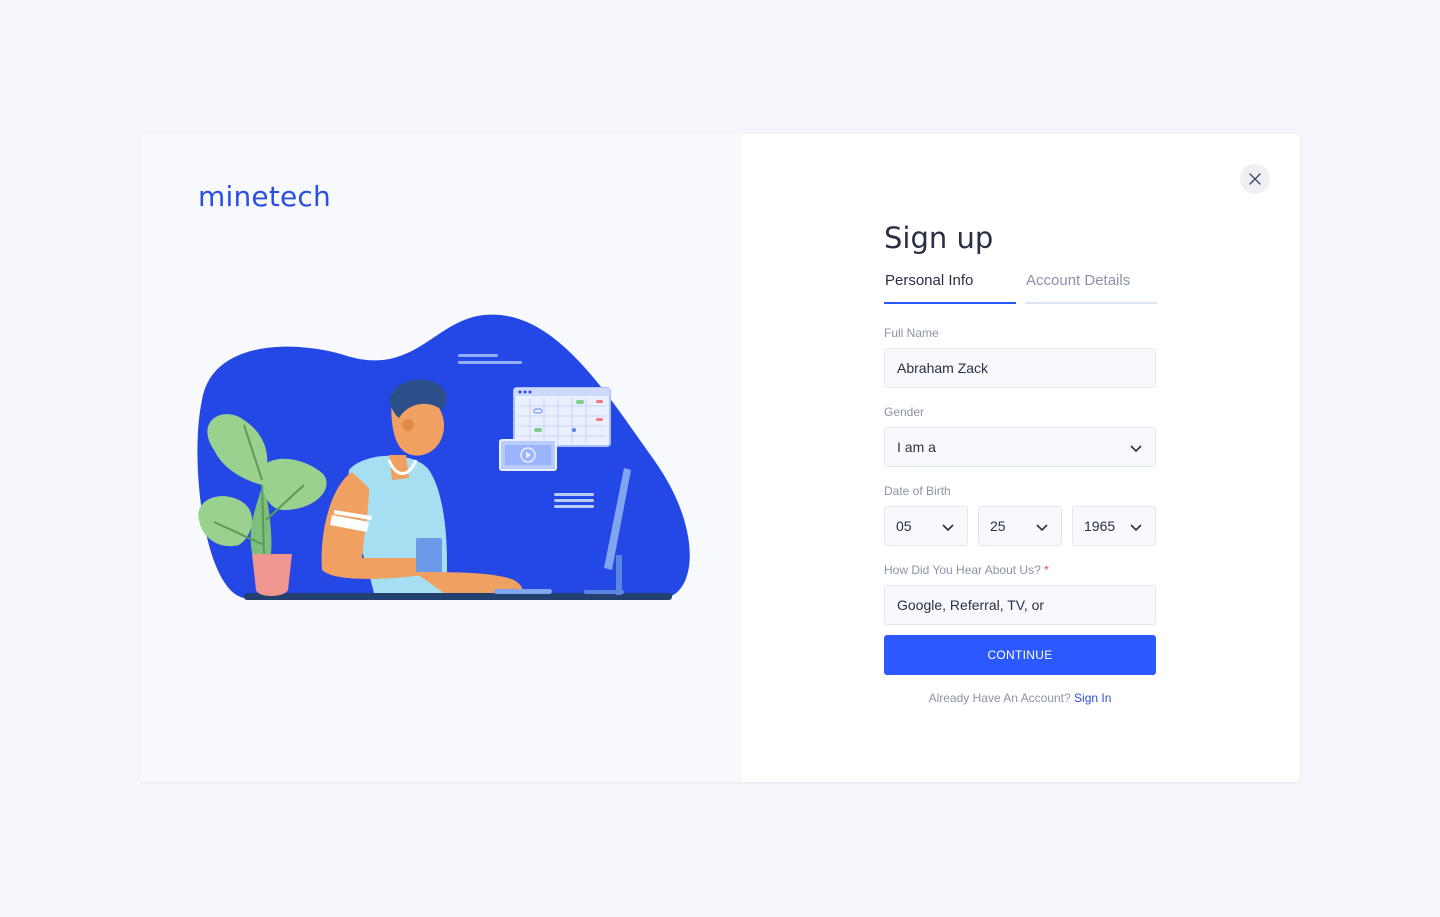 The image size is (1440, 917). Describe the element at coordinates (962, 570) in the screenshot. I see `referral-label-text: How Did You Hear About Us?` at that location.